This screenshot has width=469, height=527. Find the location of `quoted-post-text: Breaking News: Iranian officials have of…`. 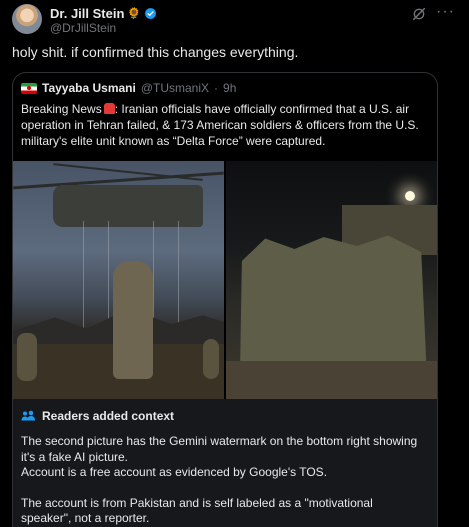

quoted-post-text: Breaking News: Iranian officials have of… is located at coordinates (224, 125).